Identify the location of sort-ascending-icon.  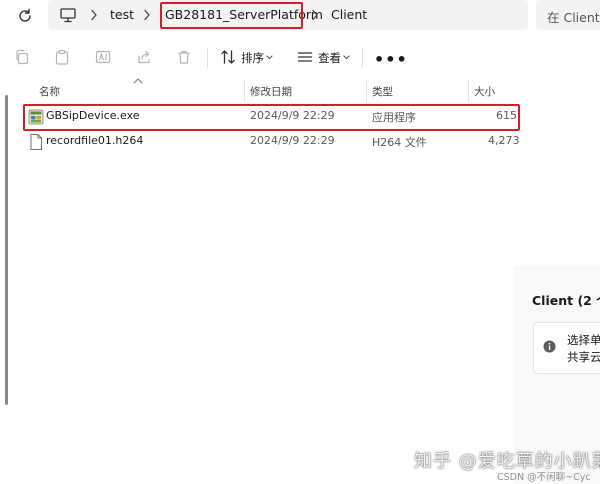
(138, 81).